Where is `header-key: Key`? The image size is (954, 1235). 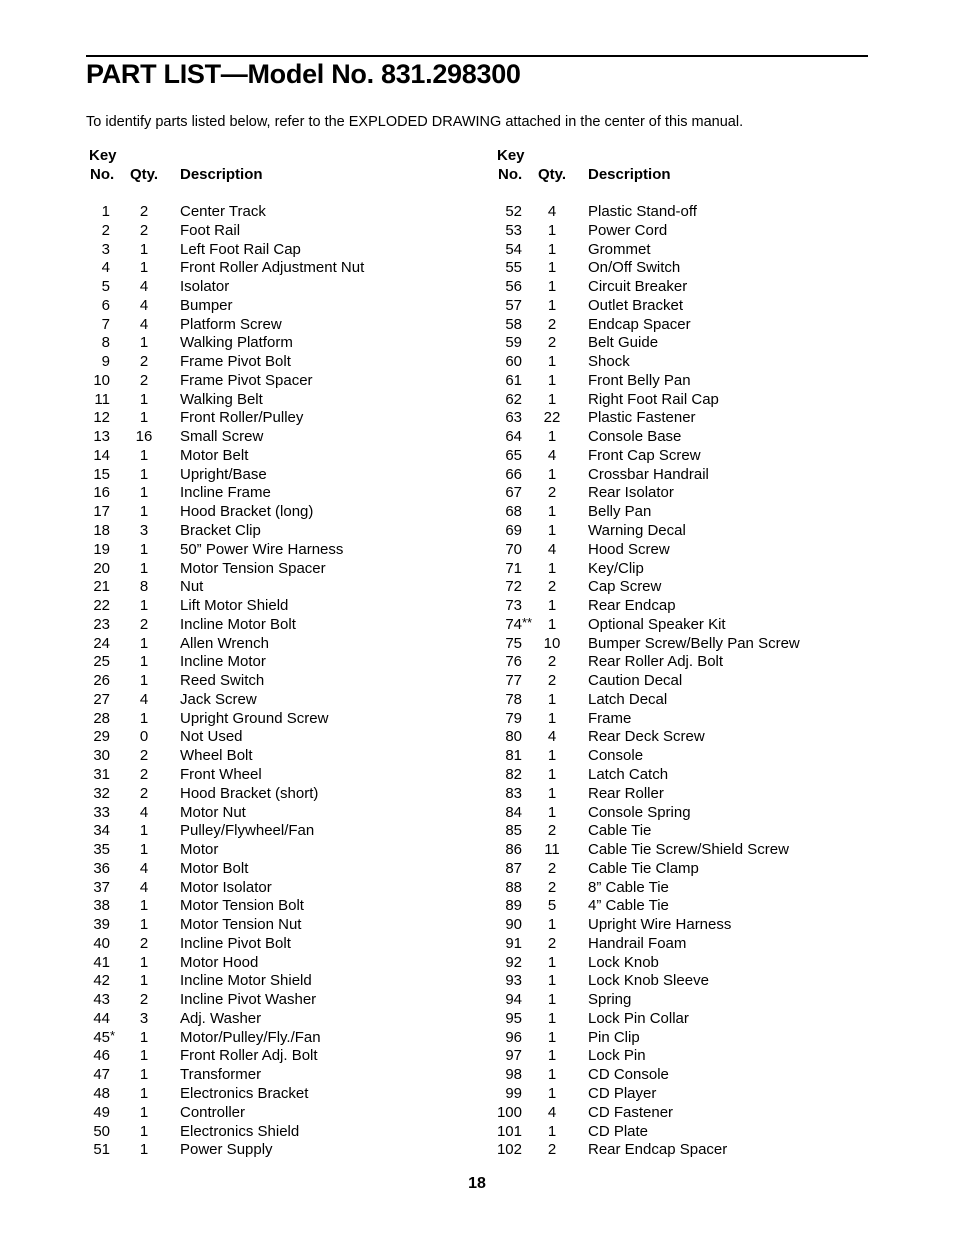
header-key: Key is located at coordinates (511, 155).